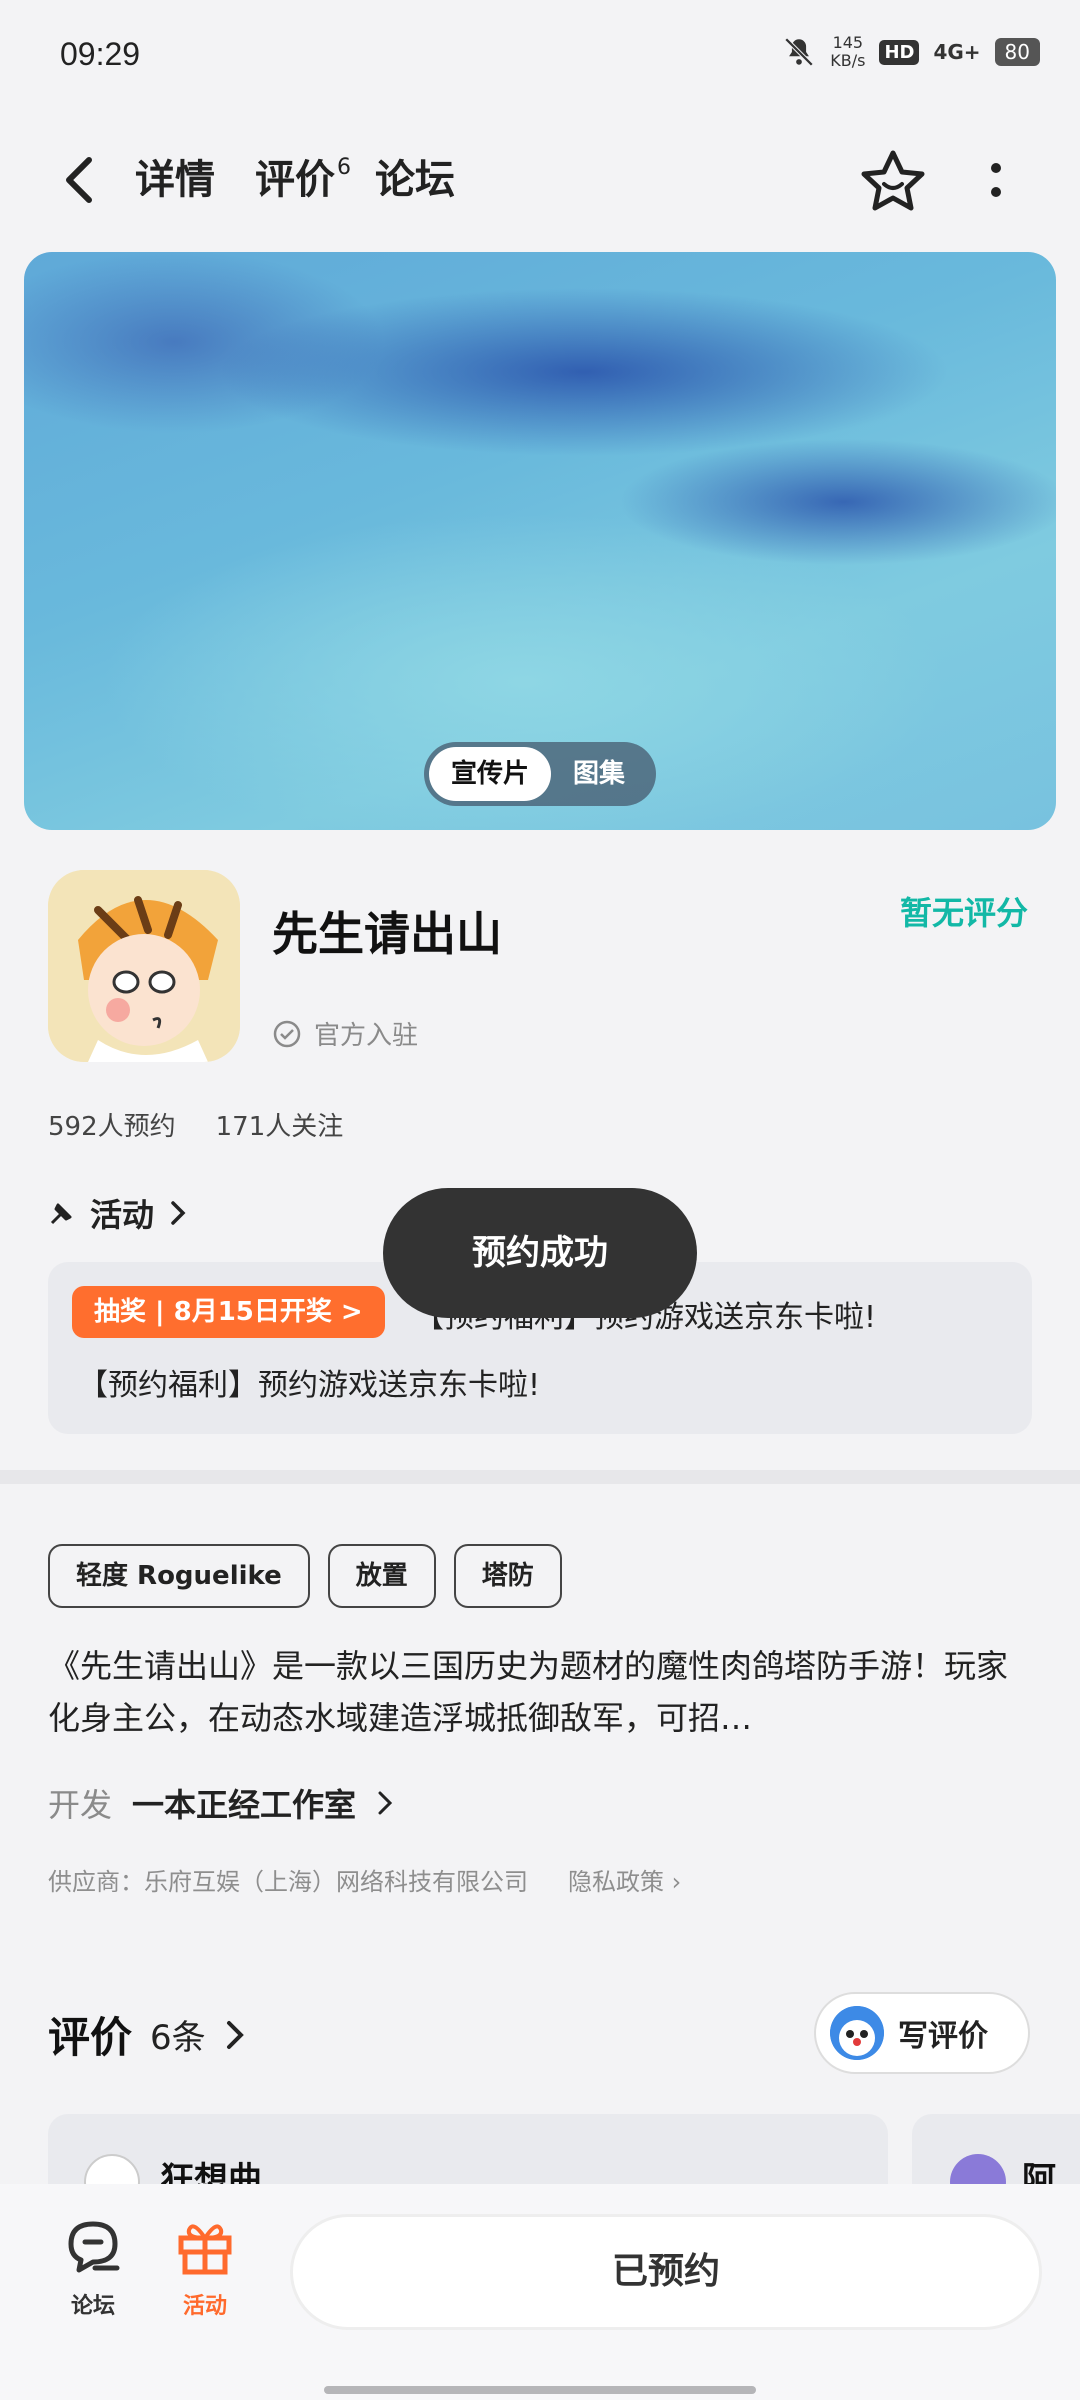  Describe the element at coordinates (490, 774) in the screenshot. I see `media-tab-trailer: 宣传片` at that location.